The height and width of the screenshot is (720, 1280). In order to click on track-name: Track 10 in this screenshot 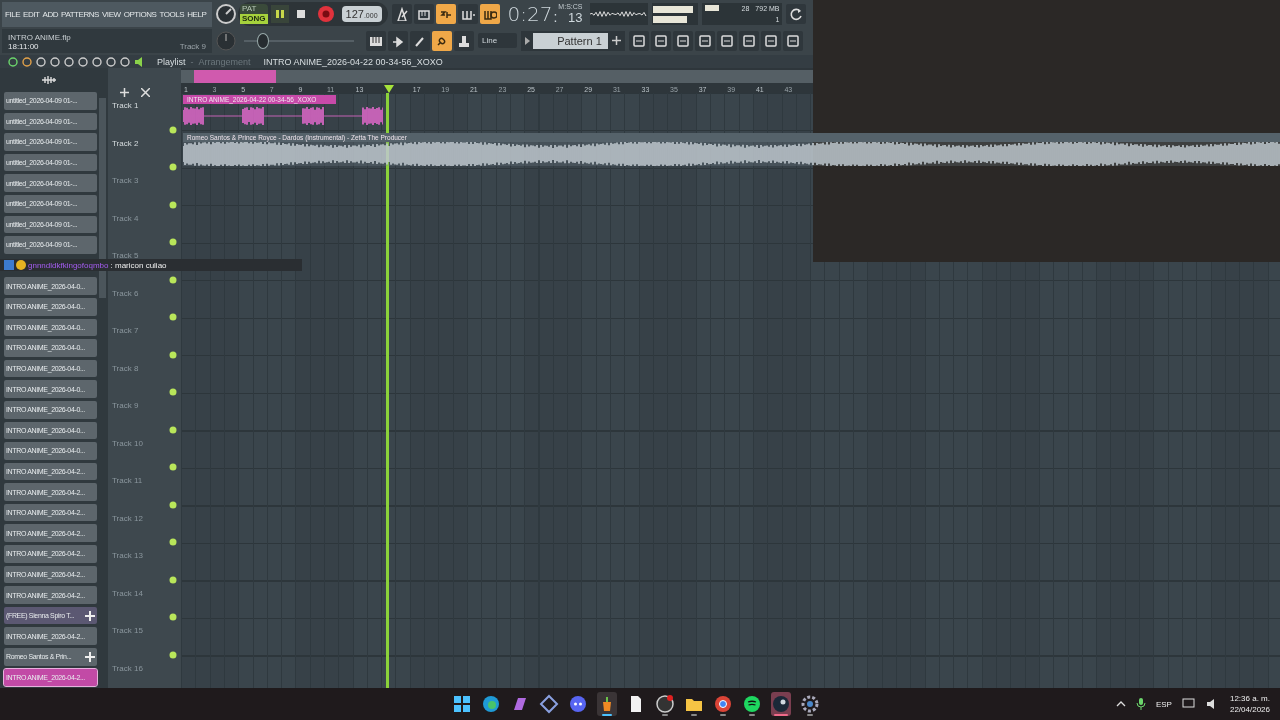, I will do `click(127, 443)`.